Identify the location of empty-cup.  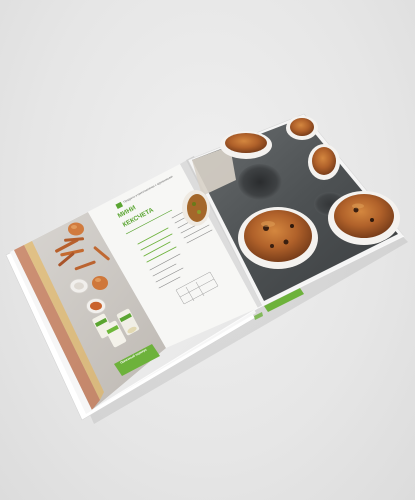
(260, 182).